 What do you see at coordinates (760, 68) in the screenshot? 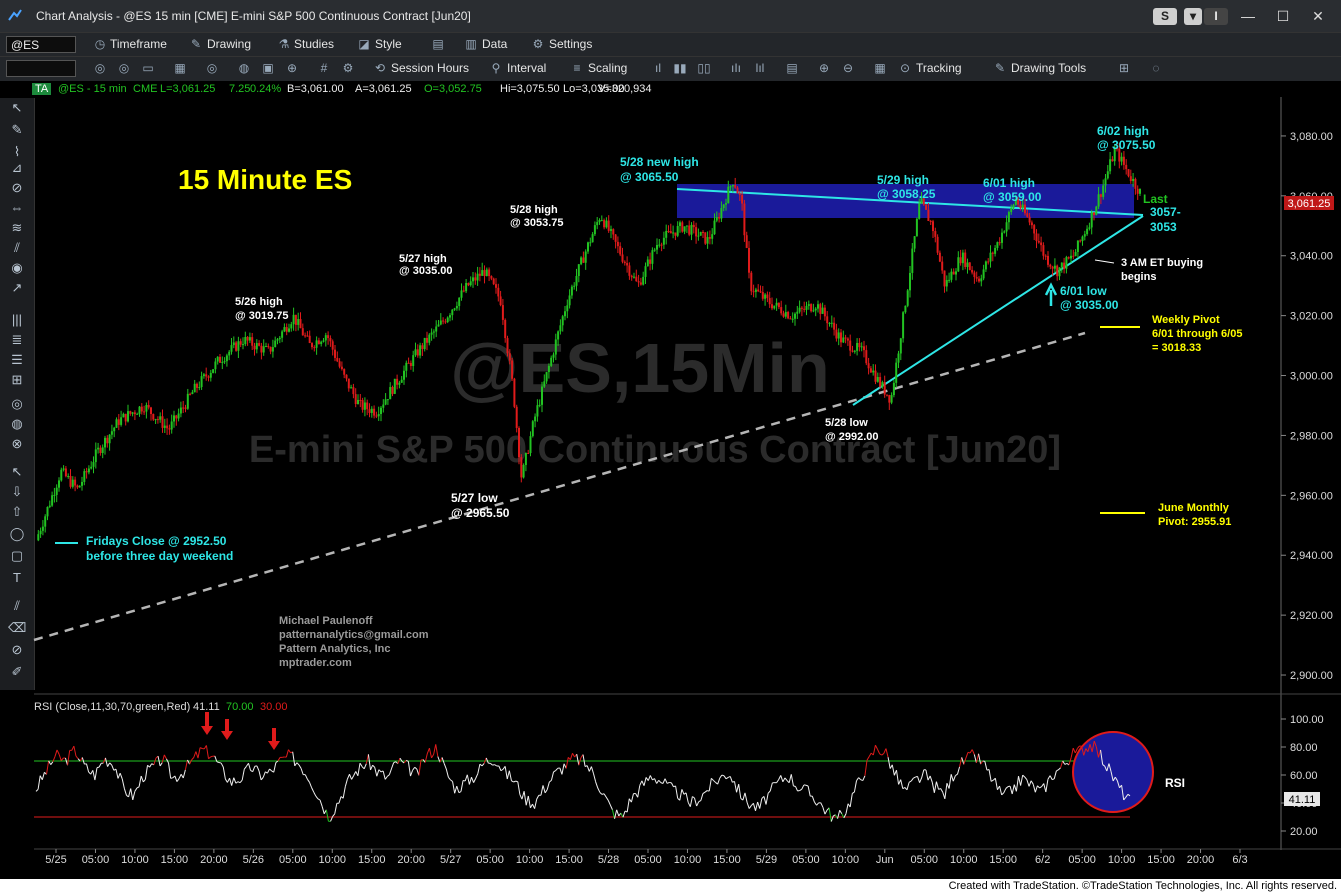
I see `histogram-icon: lıl` at bounding box center [760, 68].